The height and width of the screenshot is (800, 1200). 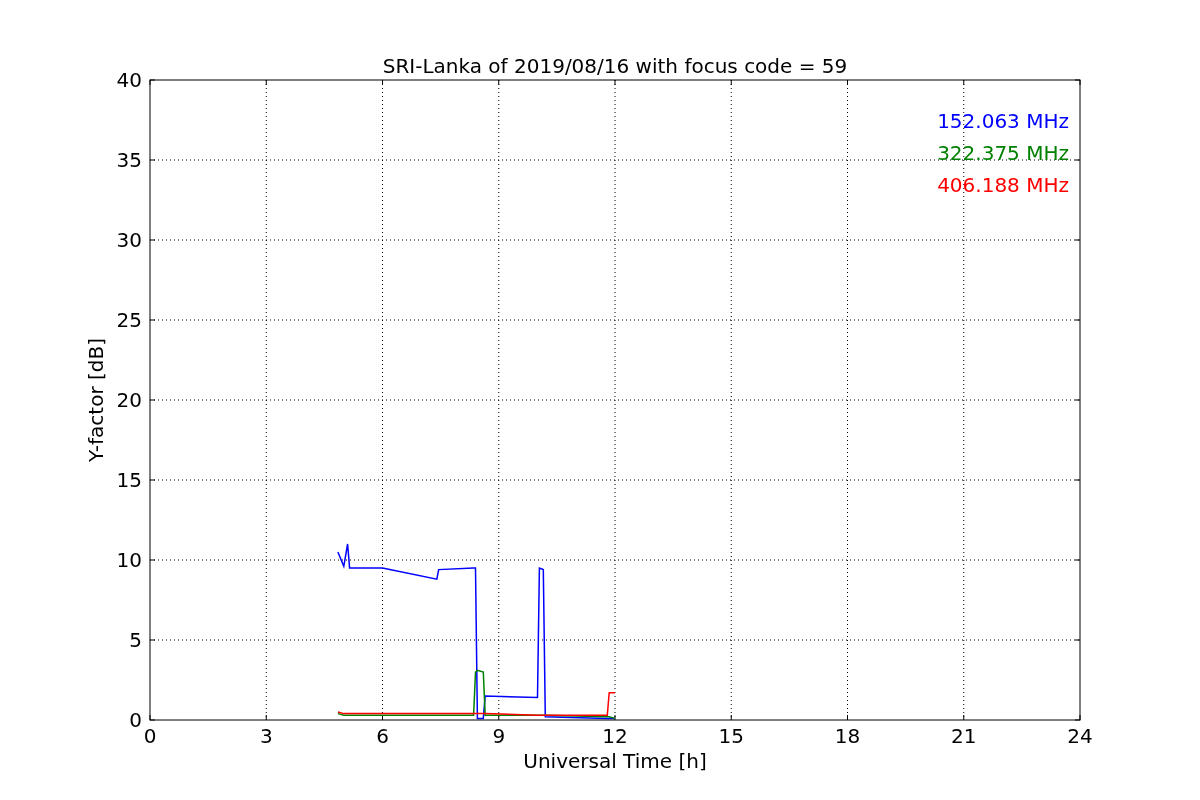 What do you see at coordinates (964, 736) in the screenshot?
I see `x-tick-label: 21` at bounding box center [964, 736].